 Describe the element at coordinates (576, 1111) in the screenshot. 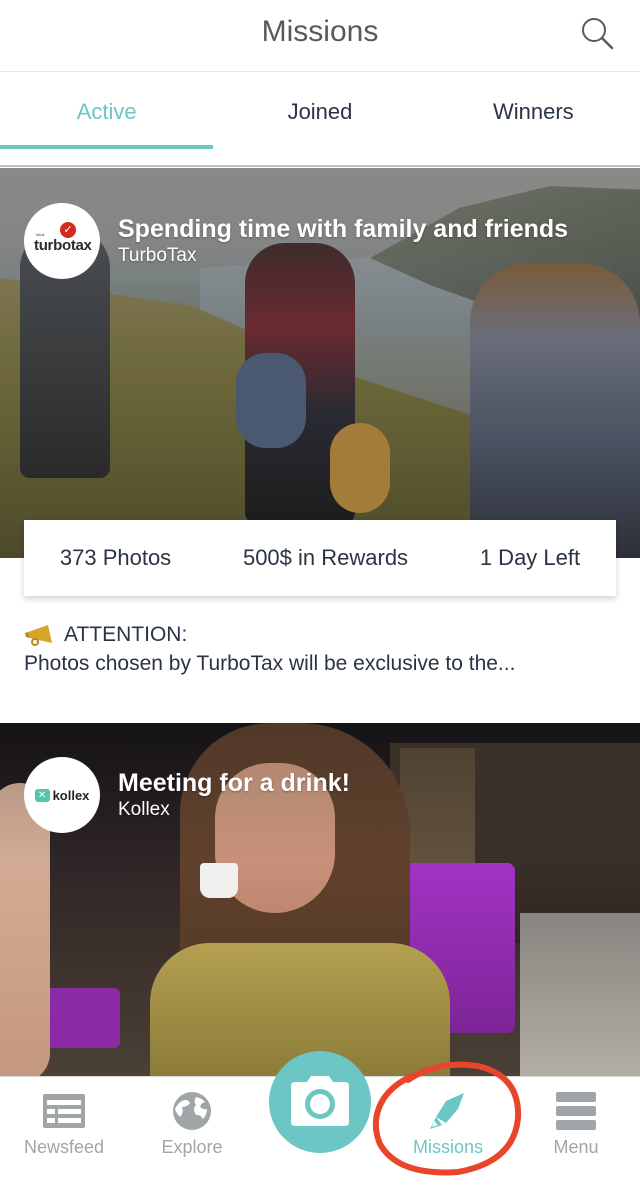

I see `menu-icon` at that location.